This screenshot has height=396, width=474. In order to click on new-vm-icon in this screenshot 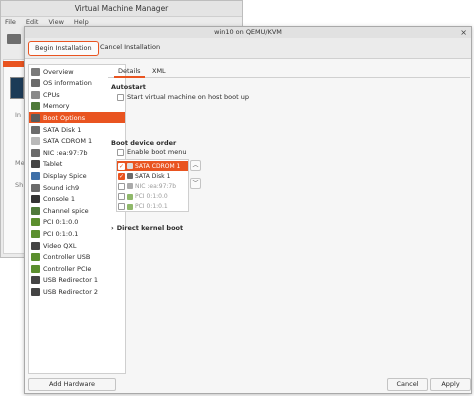, I will do `click(14, 39)`.